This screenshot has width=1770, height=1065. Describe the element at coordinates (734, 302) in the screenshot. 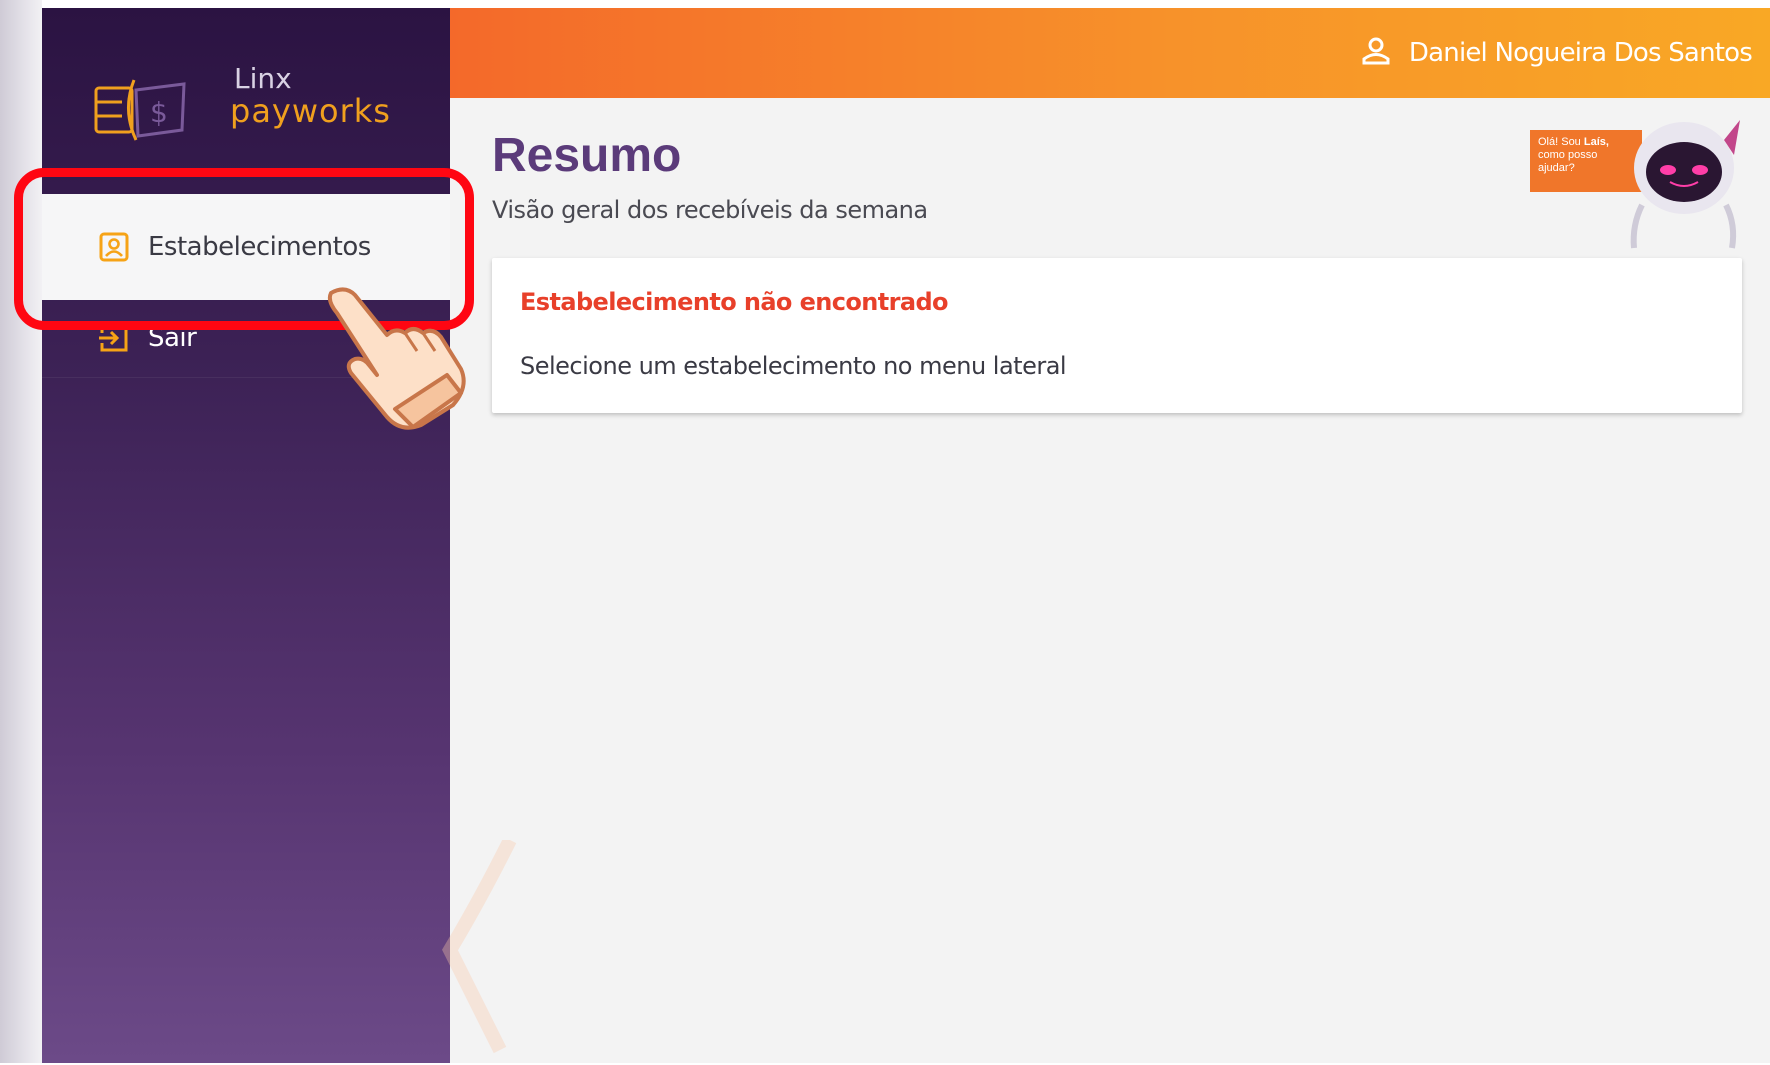

I see `card-title: Estabelecimento não encontrado` at that location.